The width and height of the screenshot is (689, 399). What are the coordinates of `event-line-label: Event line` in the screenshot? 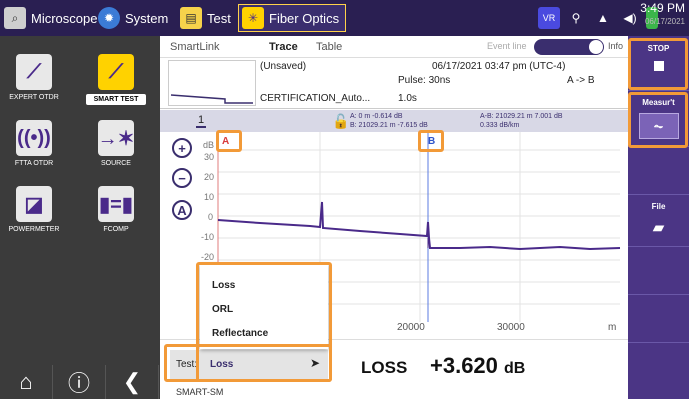 It's located at (507, 46).